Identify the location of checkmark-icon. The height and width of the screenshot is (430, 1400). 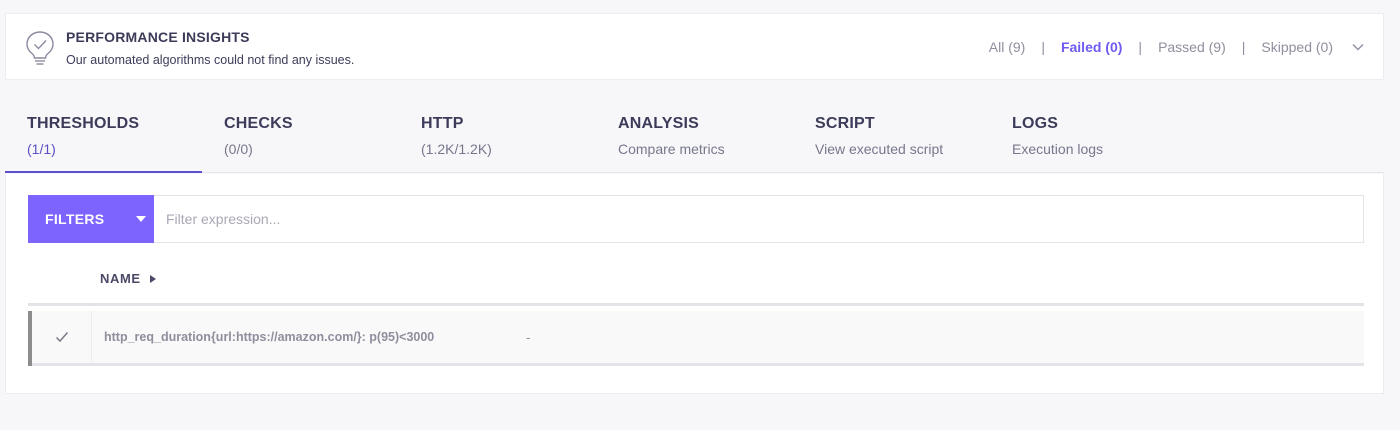
(61, 337).